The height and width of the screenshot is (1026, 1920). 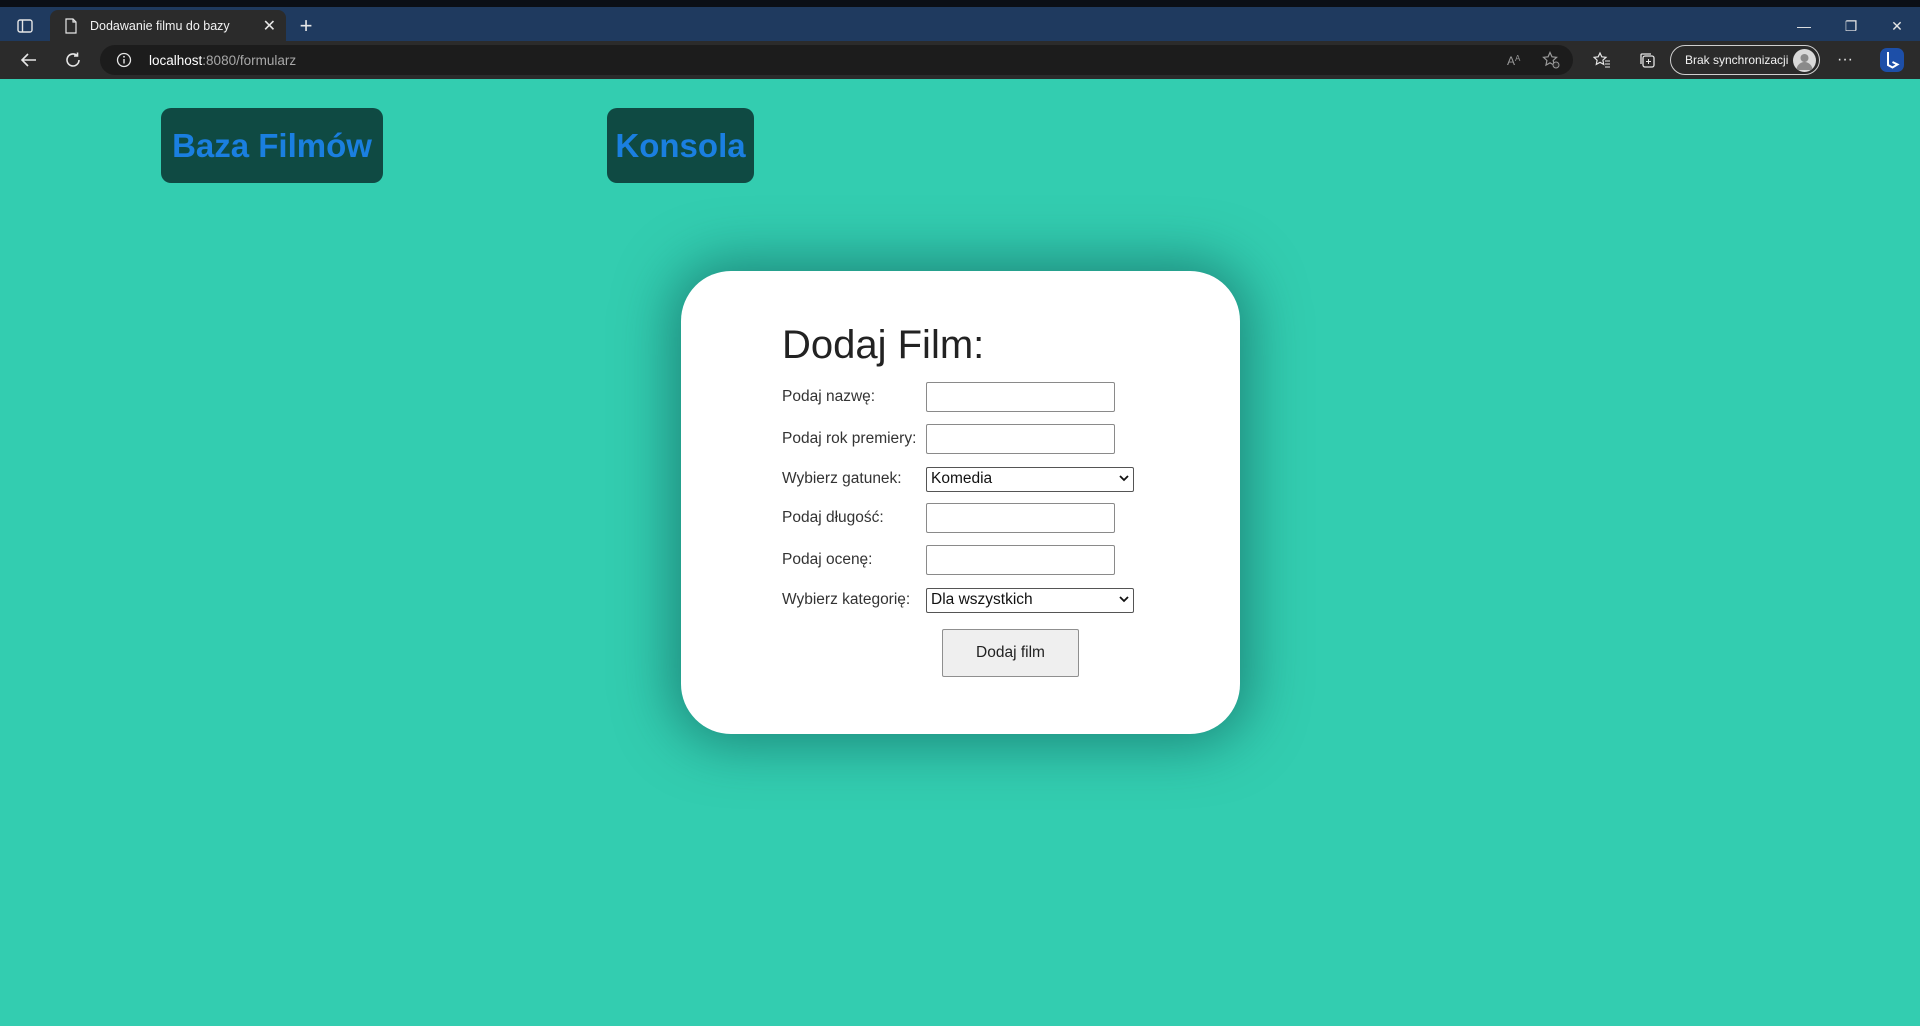 What do you see at coordinates (960, 20) in the screenshot?
I see `browser-titlebar: Dodawanie filmu do bazy ✕ + — ❐ ✕` at bounding box center [960, 20].